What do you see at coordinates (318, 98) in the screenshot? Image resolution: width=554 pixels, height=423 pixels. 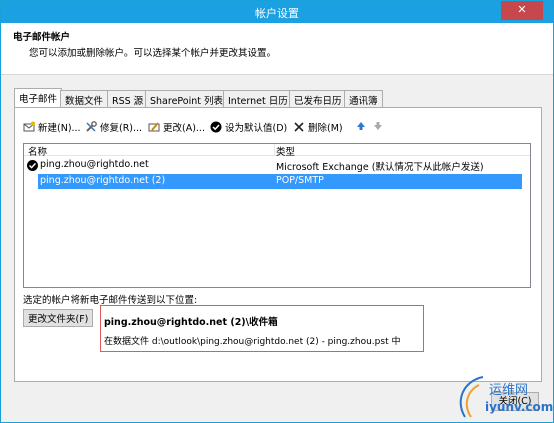 I see `tab-published-calendars: 已发布日历` at bounding box center [318, 98].